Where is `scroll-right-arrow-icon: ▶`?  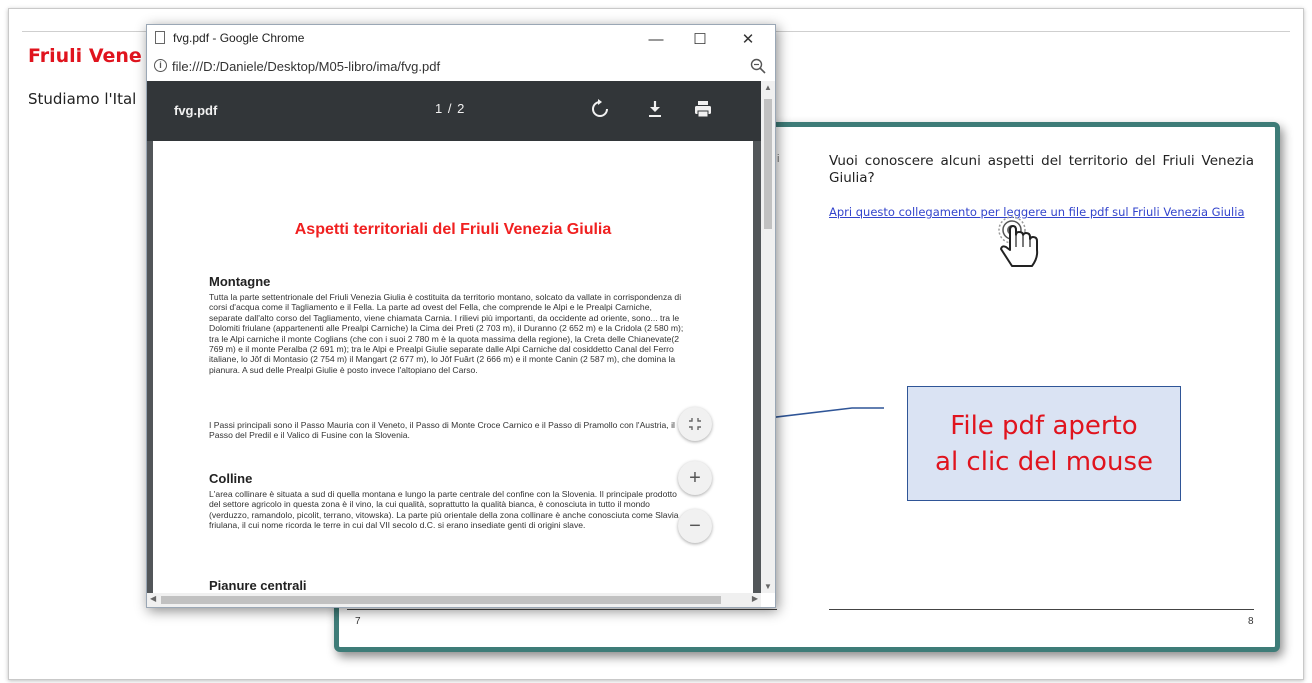
scroll-right-arrow-icon: ▶ is located at coordinates (755, 598).